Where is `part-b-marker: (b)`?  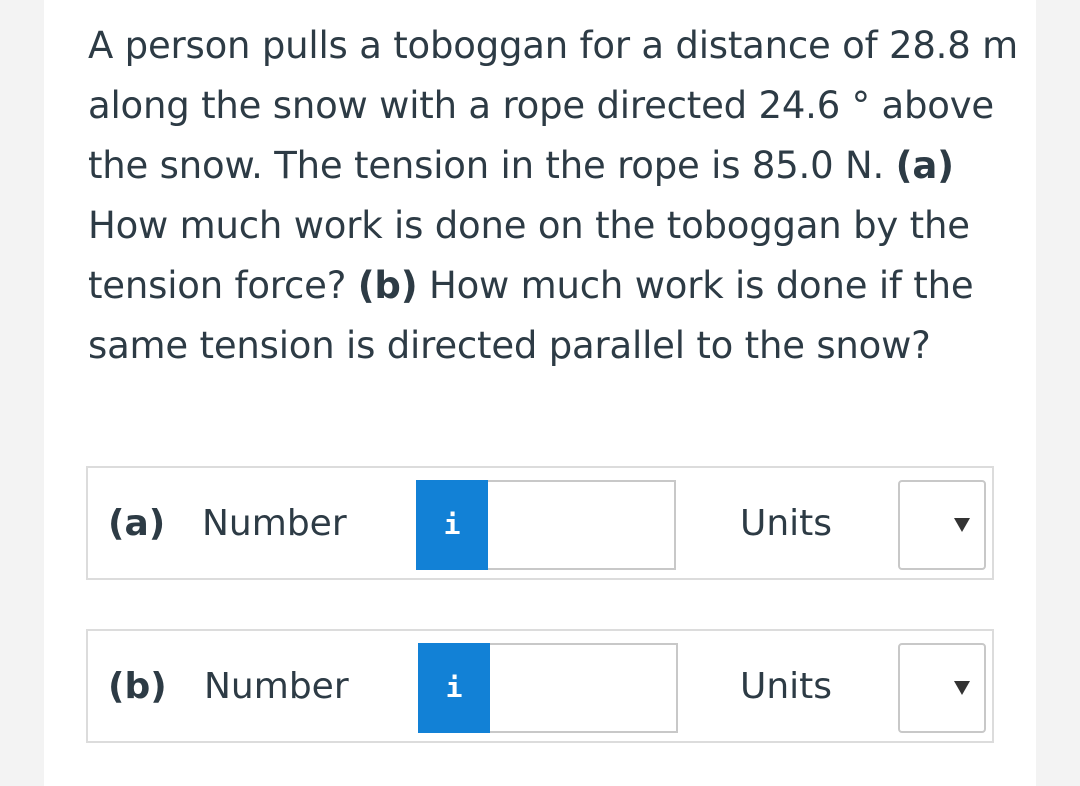
part-b-marker: (b) is located at coordinates (387, 285).